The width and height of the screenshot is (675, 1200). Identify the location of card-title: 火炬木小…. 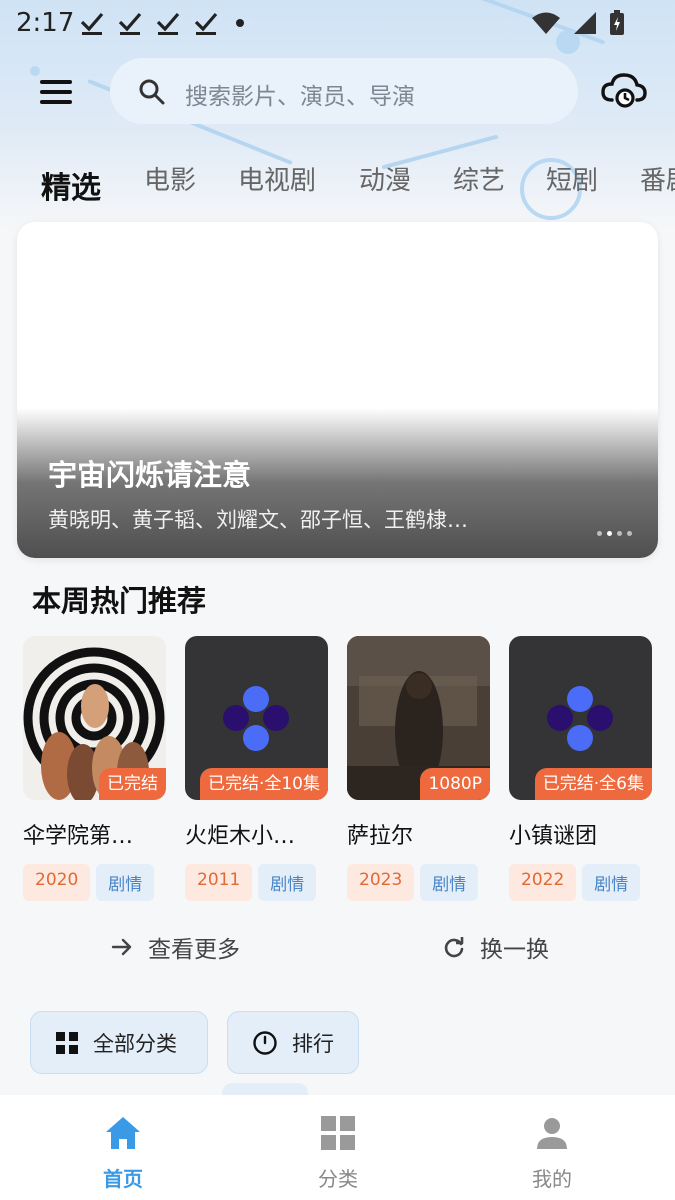
(240, 836).